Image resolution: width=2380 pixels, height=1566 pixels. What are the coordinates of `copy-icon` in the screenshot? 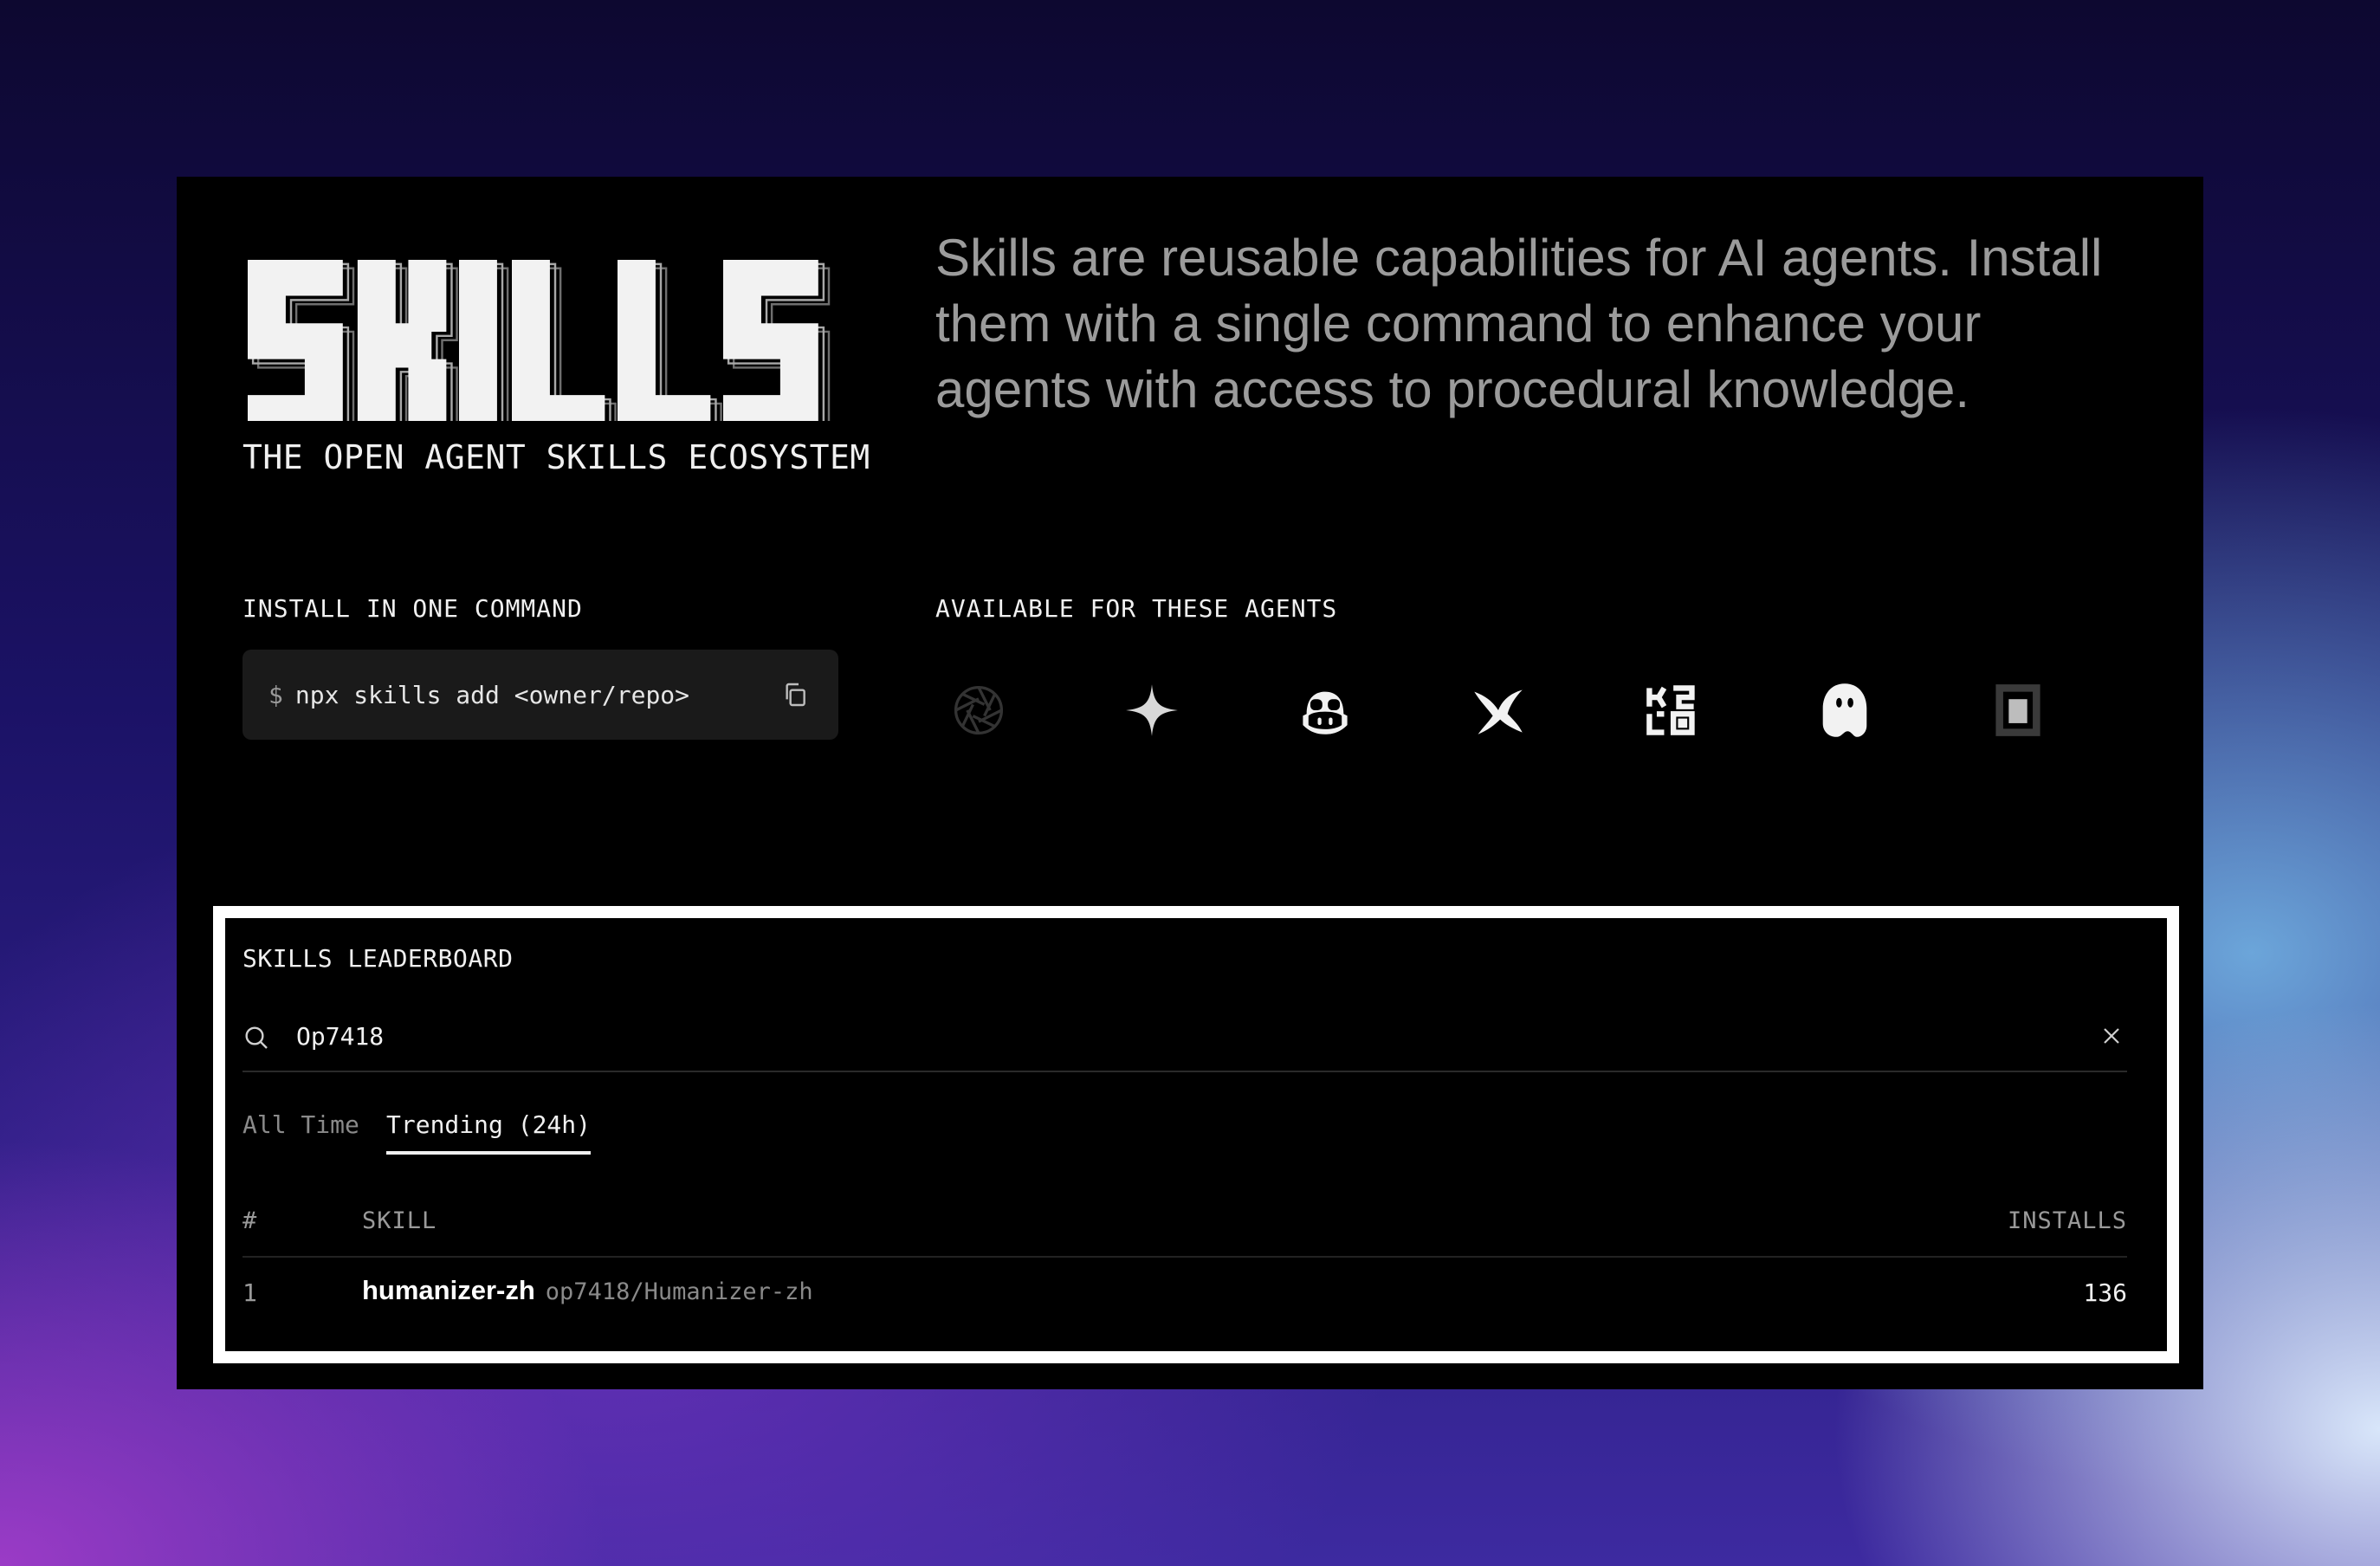 It's located at (795, 695).